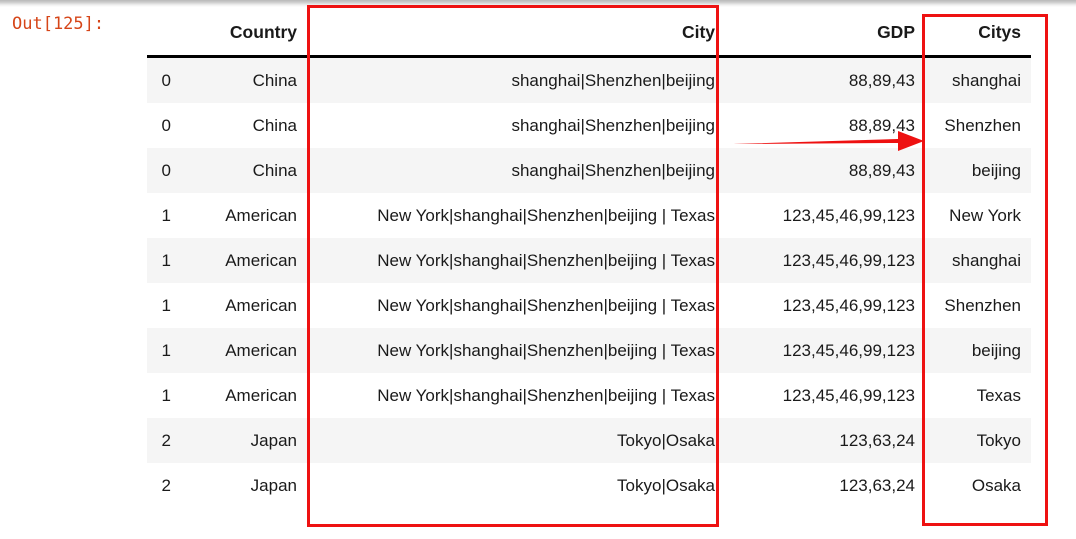  What do you see at coordinates (978, 395) in the screenshot?
I see `cell-citys: Texas` at bounding box center [978, 395].